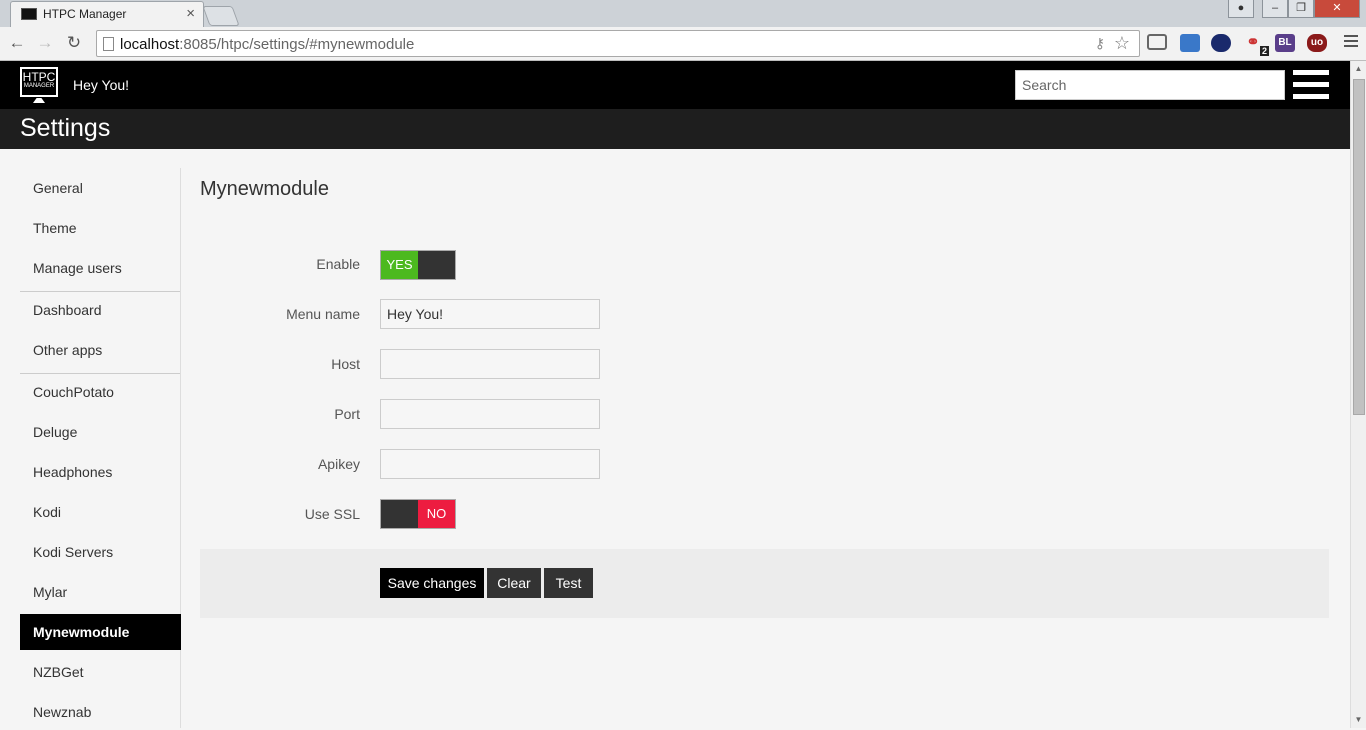 The width and height of the screenshot is (1366, 730). Describe the element at coordinates (568, 583) in the screenshot. I see `test-button: Test` at that location.